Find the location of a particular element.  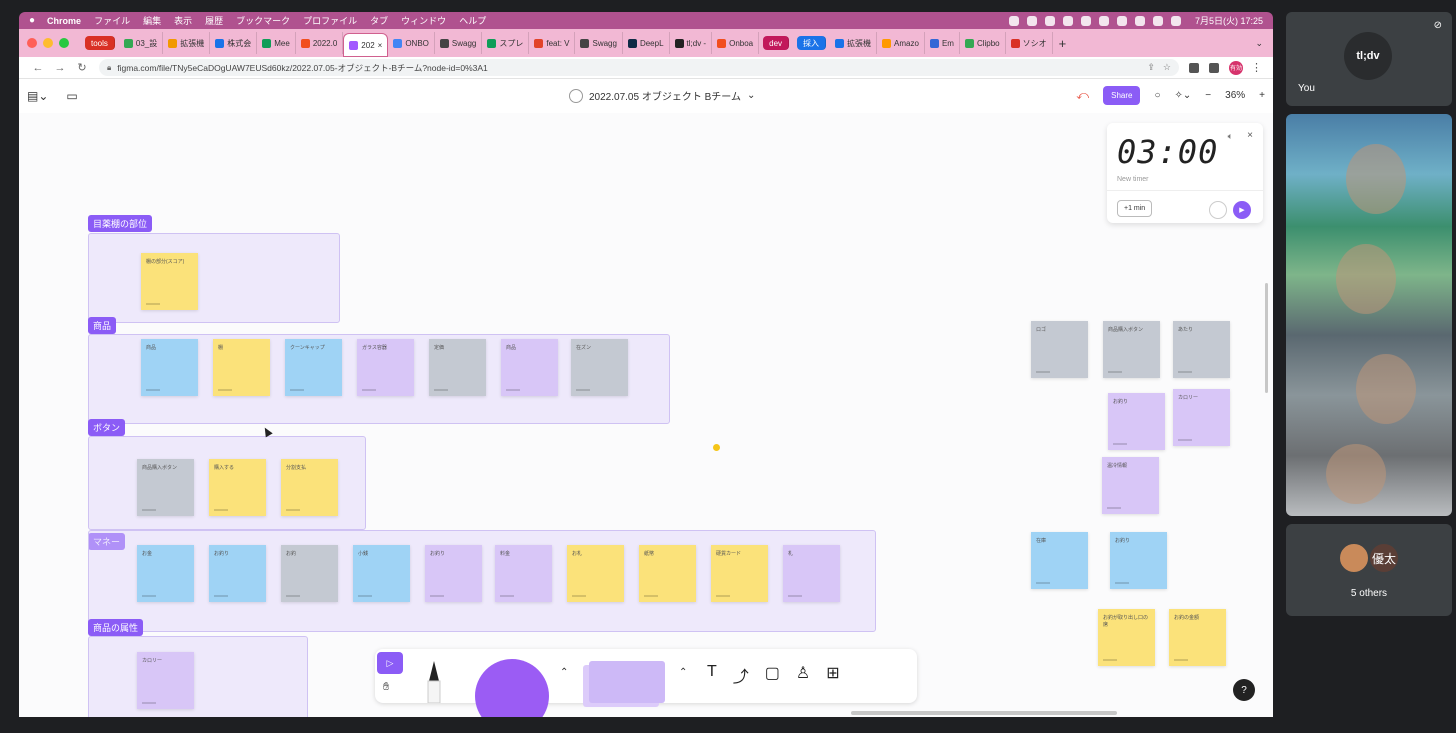

connector-tool-icon: ⤴ is located at coordinates (741, 675).